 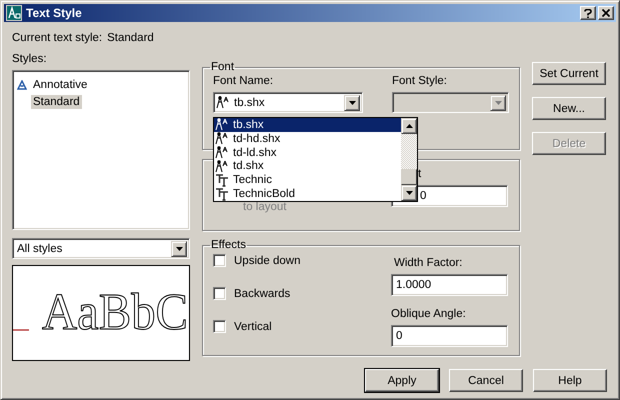 What do you see at coordinates (486, 380) in the screenshot?
I see `dialog-button: Cancel` at bounding box center [486, 380].